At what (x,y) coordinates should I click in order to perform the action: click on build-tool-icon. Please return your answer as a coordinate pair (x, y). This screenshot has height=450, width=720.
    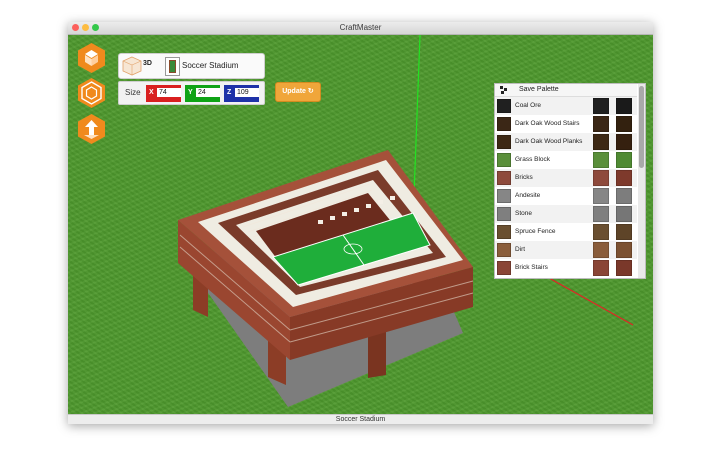
    Looking at the image, I should click on (91, 58).